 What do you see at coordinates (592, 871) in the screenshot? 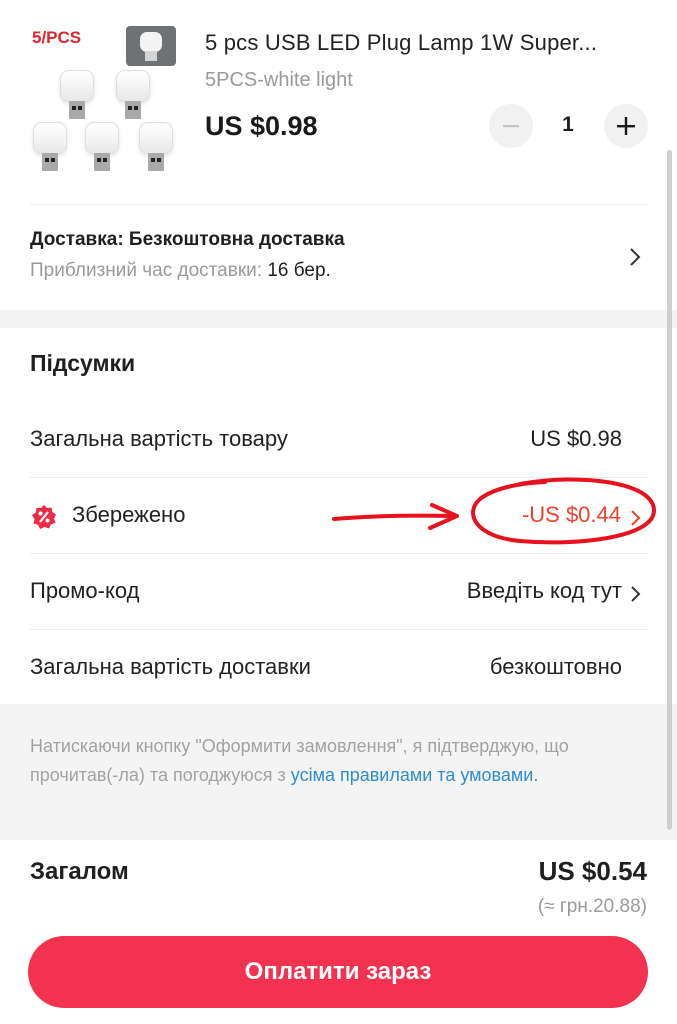
I see `total-value: US $0.54` at bounding box center [592, 871].